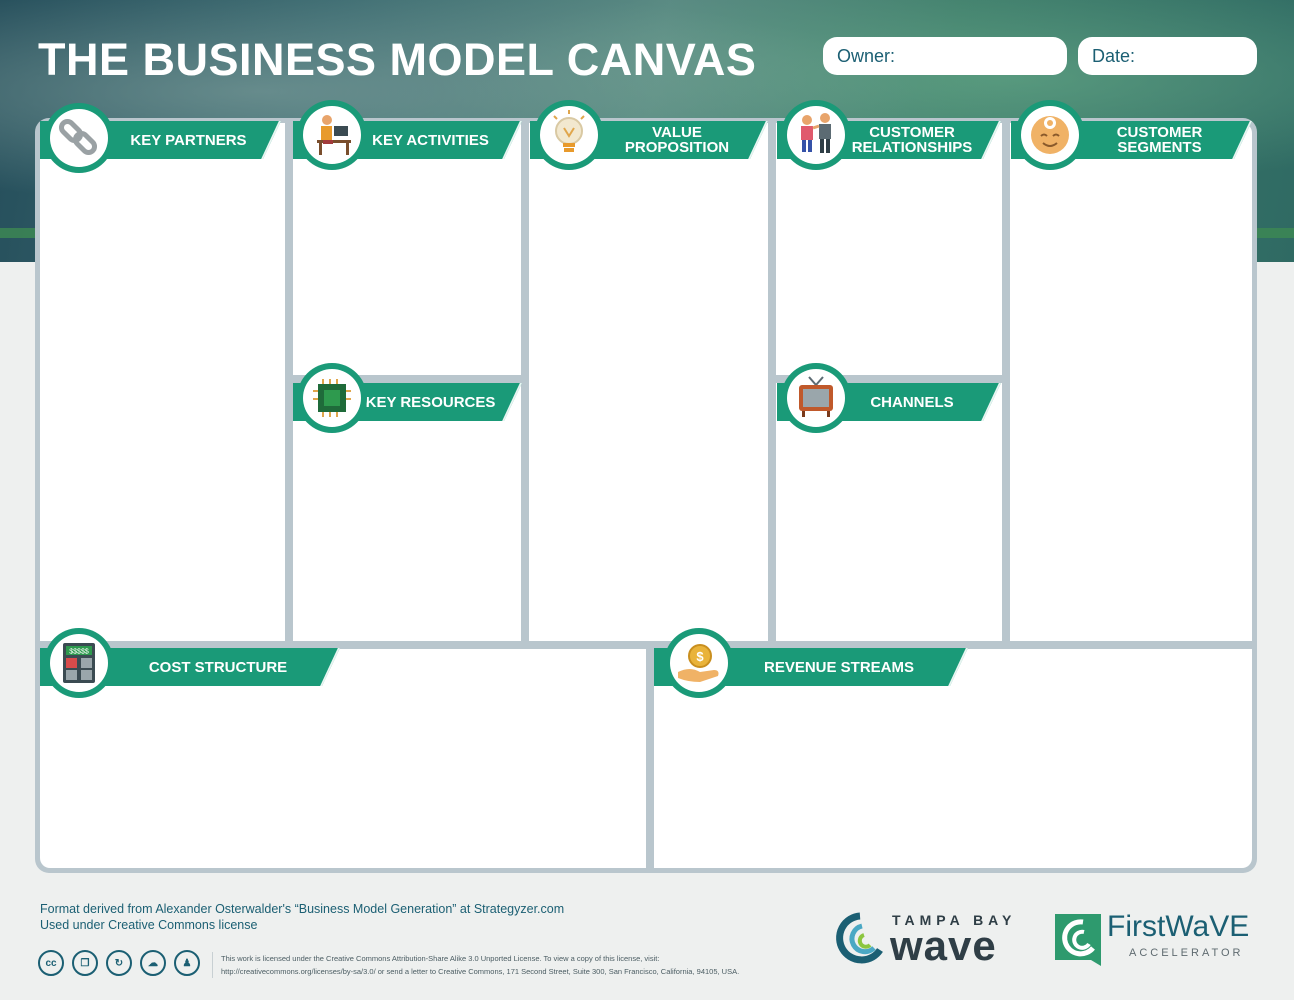  I want to click on page-title: THE BUSINESS MODEL CANVAS, so click(397, 59).